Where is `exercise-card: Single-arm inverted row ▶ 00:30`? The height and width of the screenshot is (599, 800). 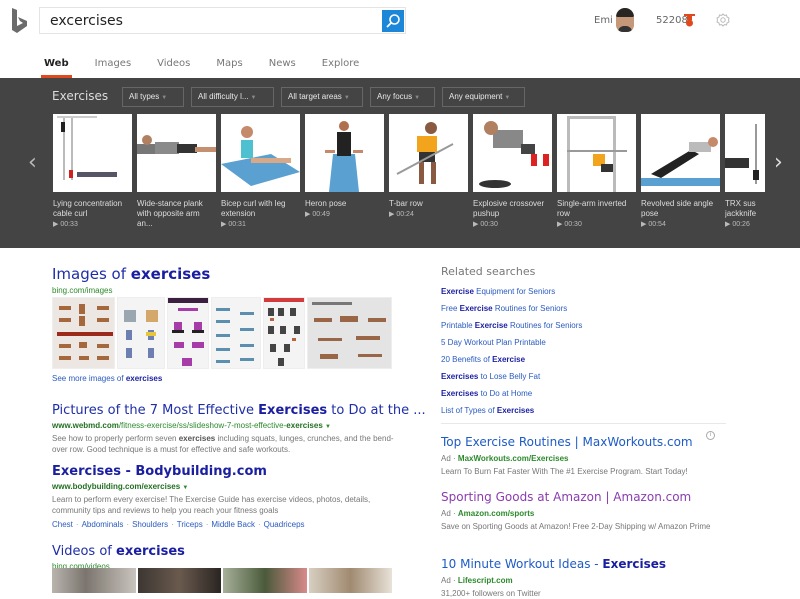
exercise-card: Single-arm inverted row ▶ 00:30 is located at coordinates (596, 171).